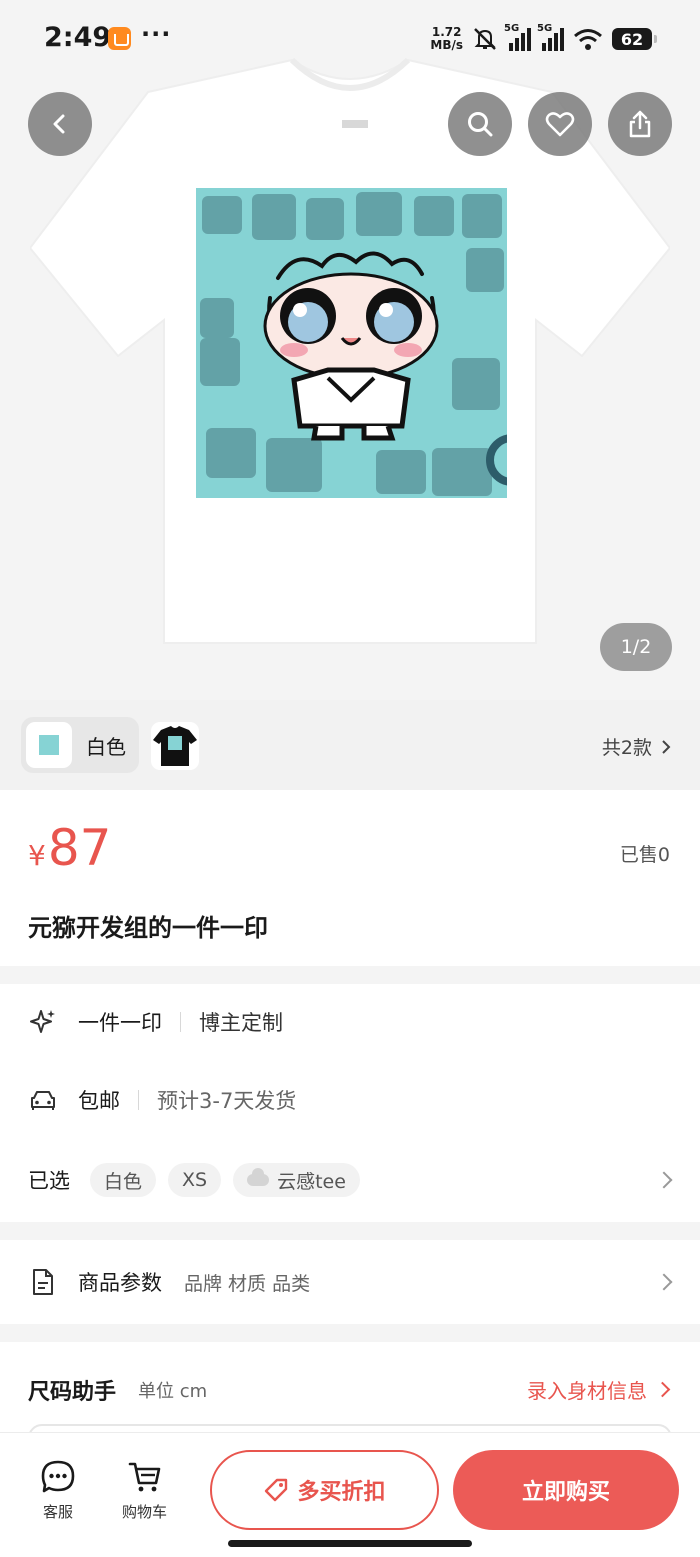 This screenshot has height=1557, width=700. I want to click on back-button, so click(60, 124).